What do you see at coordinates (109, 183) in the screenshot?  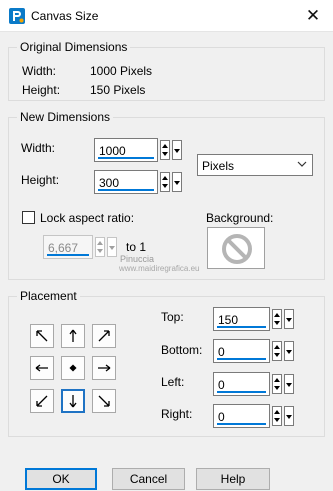 I see `new-height-value: 300` at bounding box center [109, 183].